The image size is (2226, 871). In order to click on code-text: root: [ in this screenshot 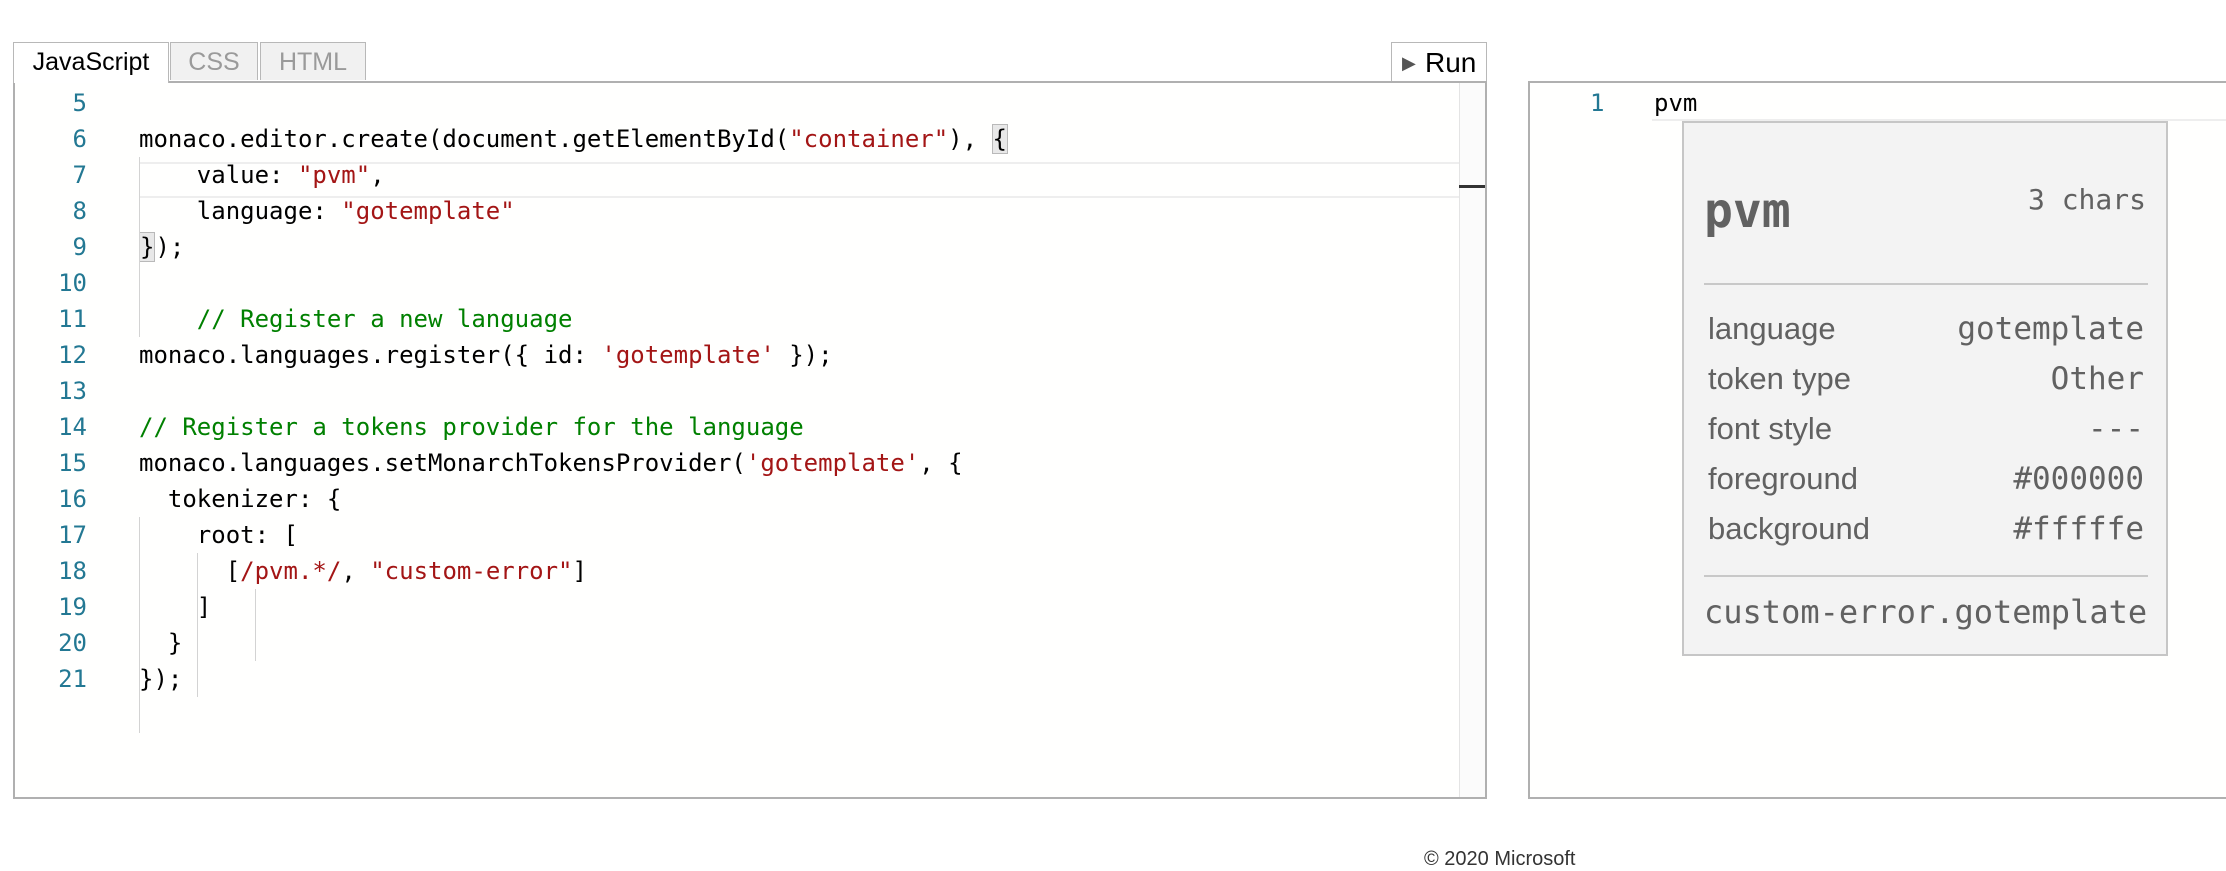, I will do `click(218, 535)`.